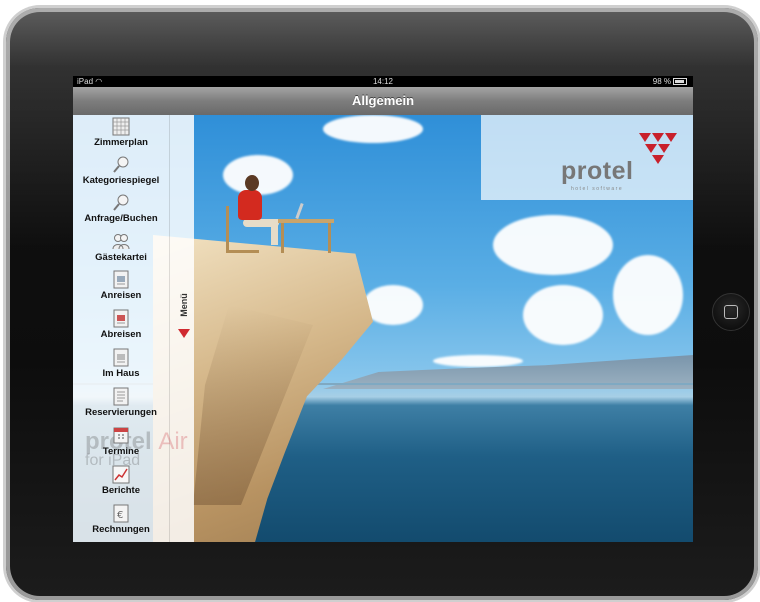 This screenshot has height=602, width=760. Describe the element at coordinates (121, 412) in the screenshot. I see `sidebar-item-label: Reservierungen` at that location.